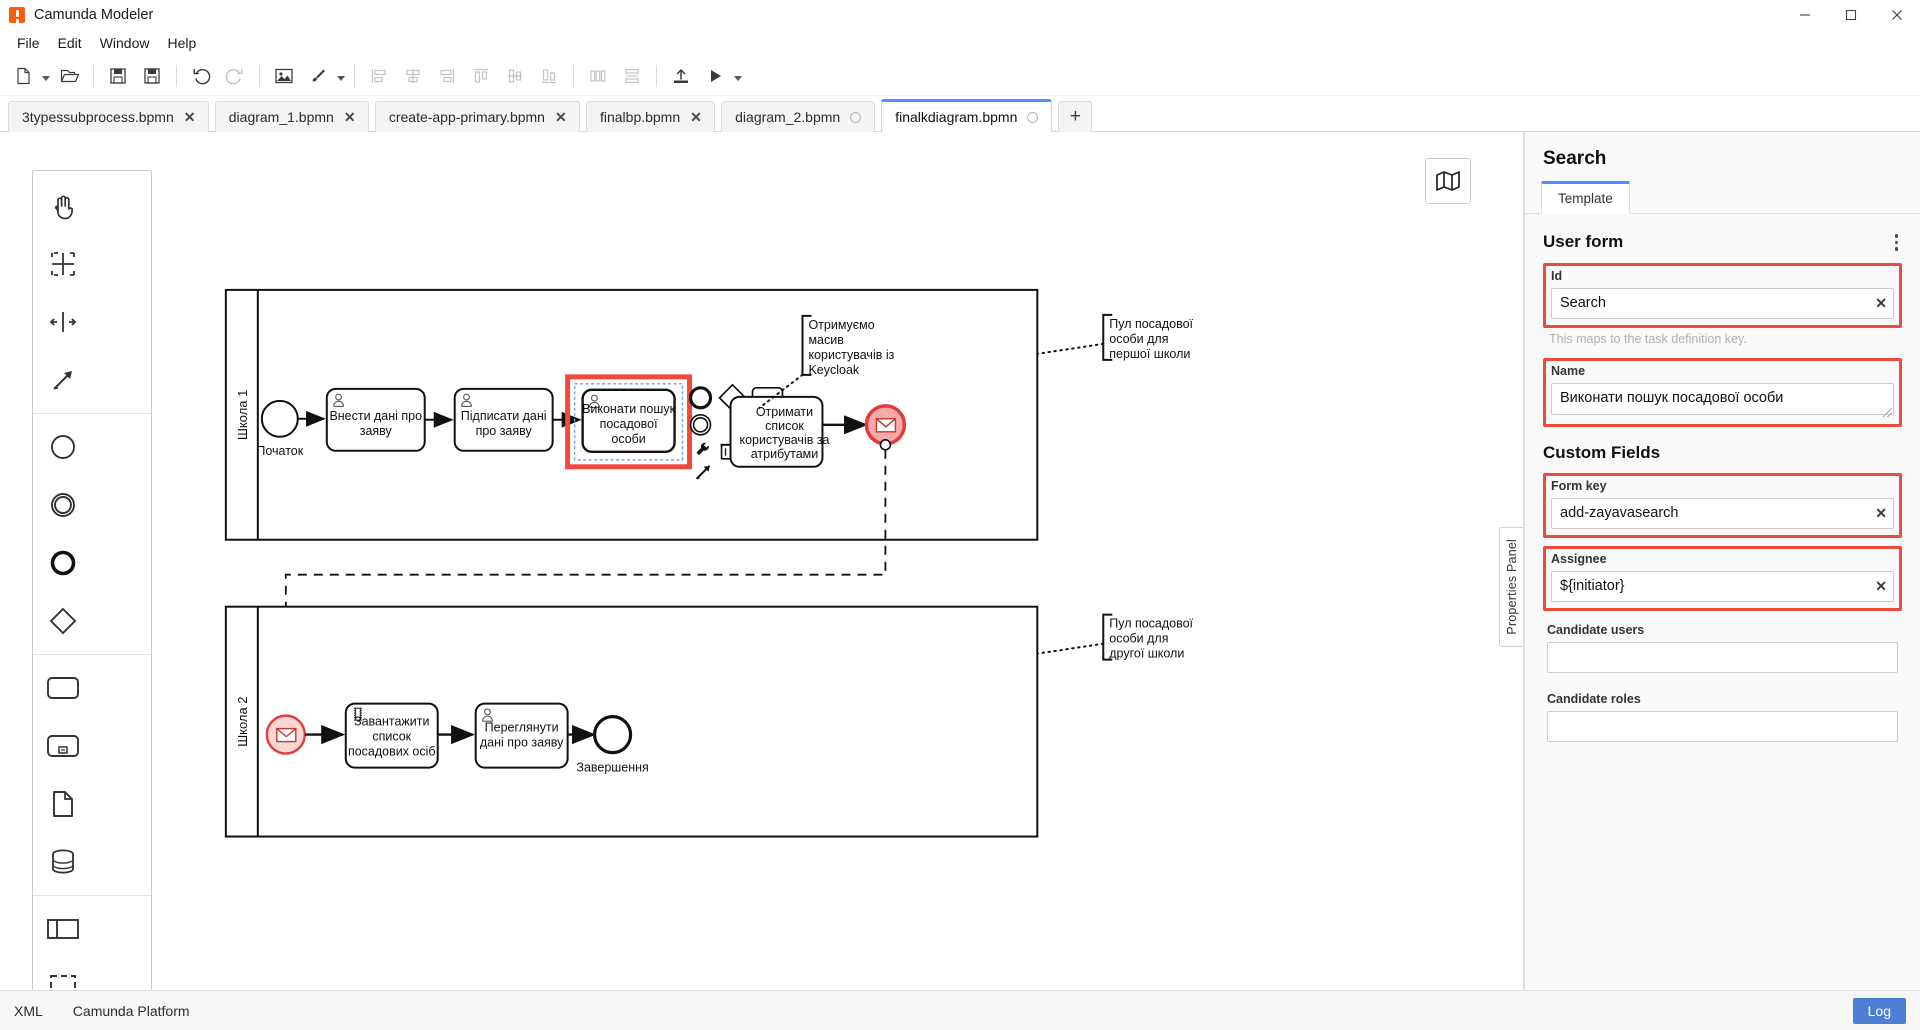 This screenshot has width=1920, height=1030. I want to click on field-form-key-label: Form key, so click(1579, 485).